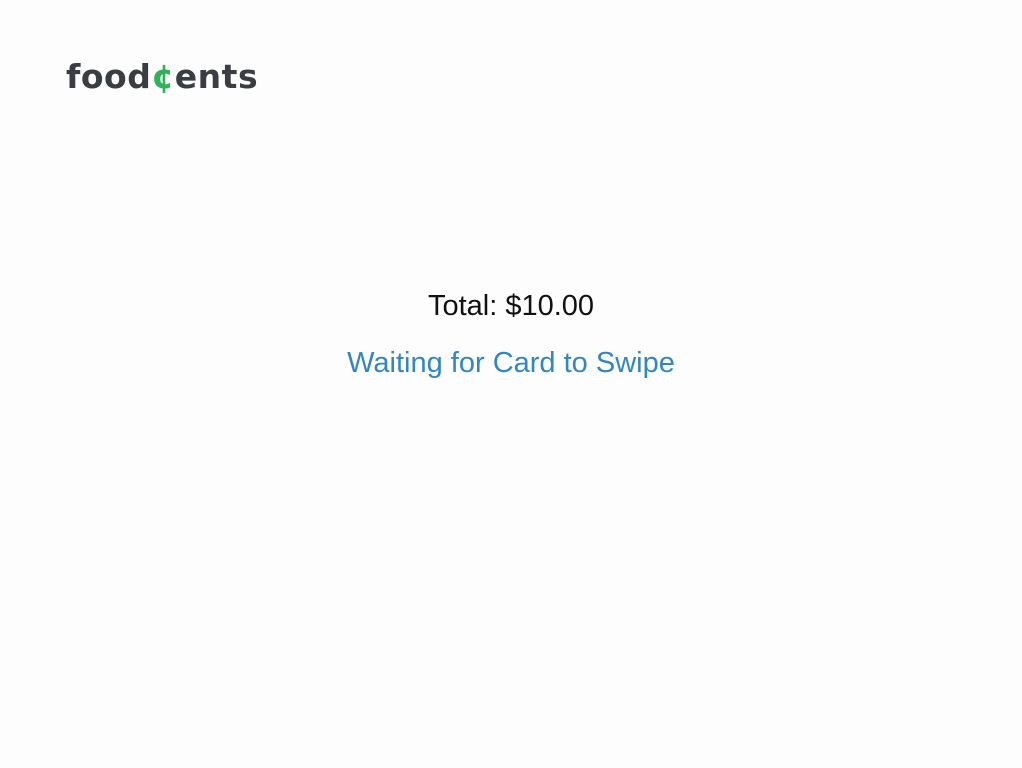  Describe the element at coordinates (216, 76) in the screenshot. I see `logo-text-end: ents` at that location.